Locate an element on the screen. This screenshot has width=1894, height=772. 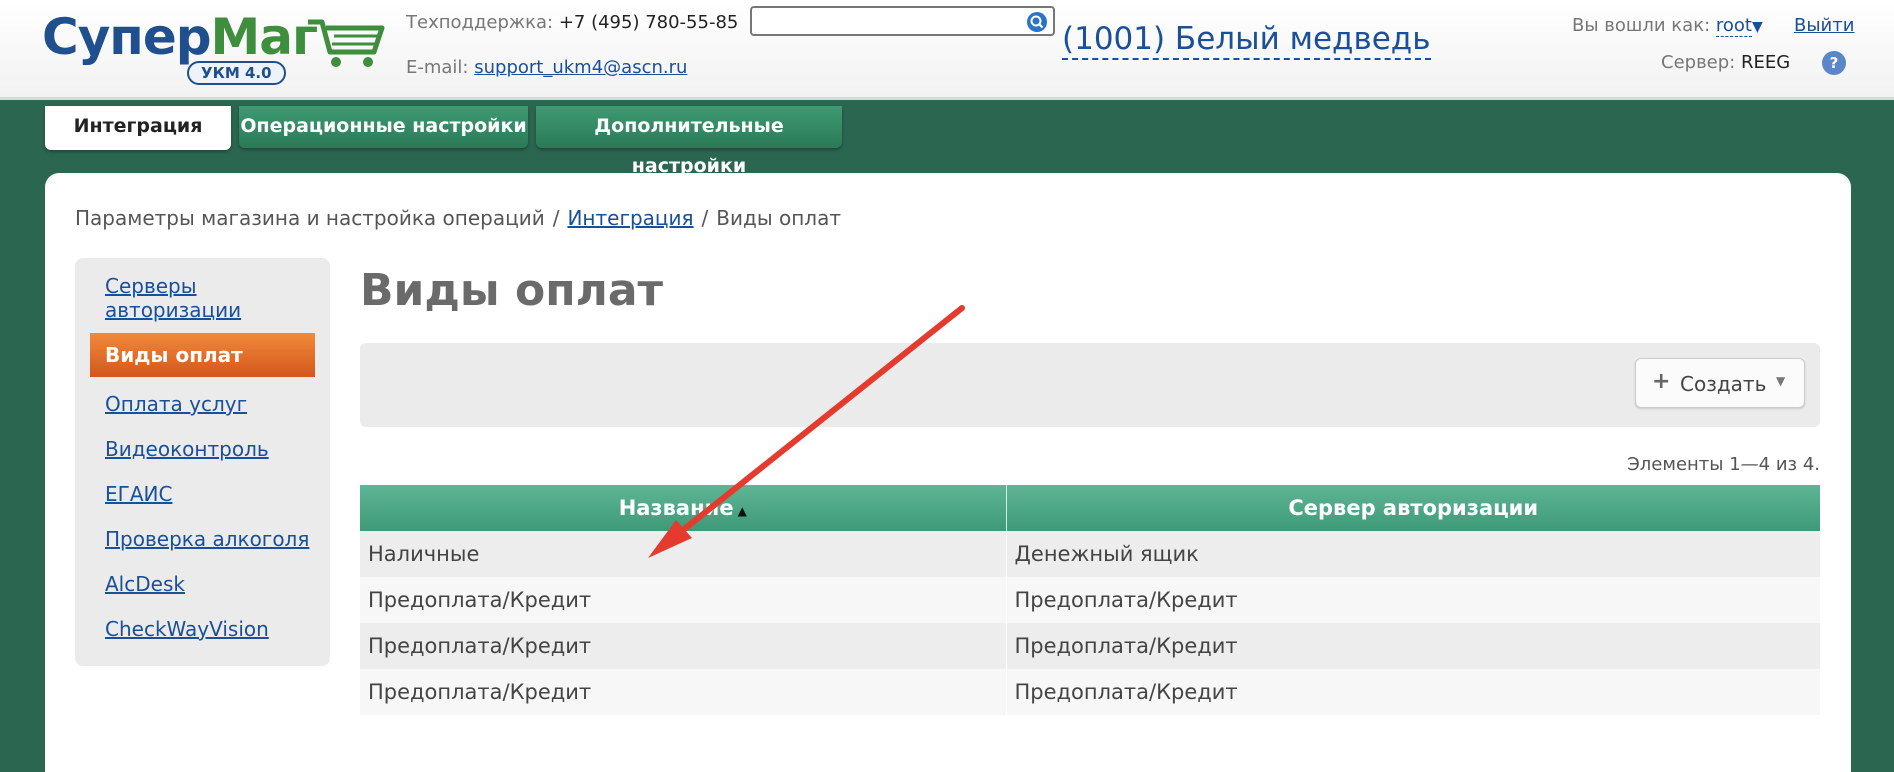
search-icon is located at coordinates (1037, 22).